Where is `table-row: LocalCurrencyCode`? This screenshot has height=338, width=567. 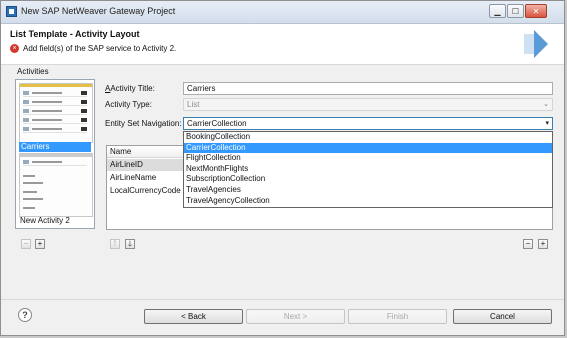
table-row: LocalCurrencyCode is located at coordinates (147, 191).